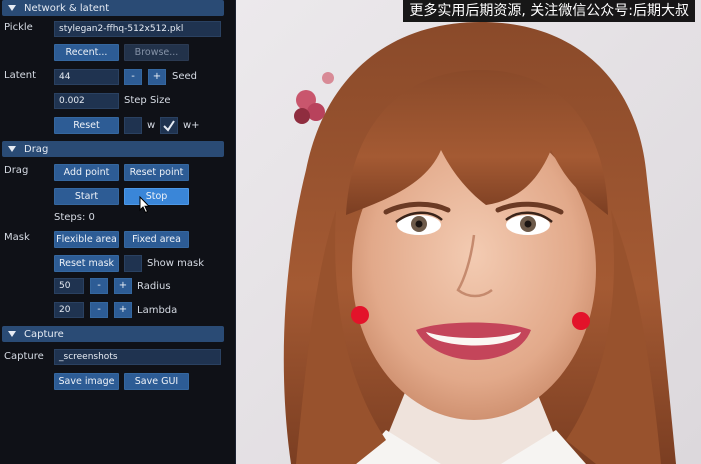 This screenshot has width=701, height=464. I want to click on drag-handle-point-left, so click(360, 315).